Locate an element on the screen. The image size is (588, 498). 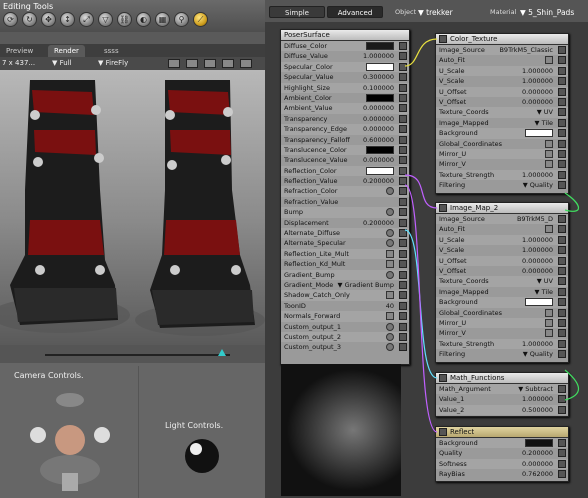
node-row: Texture_Strength 1.000000 is located at coordinates (502, 175).